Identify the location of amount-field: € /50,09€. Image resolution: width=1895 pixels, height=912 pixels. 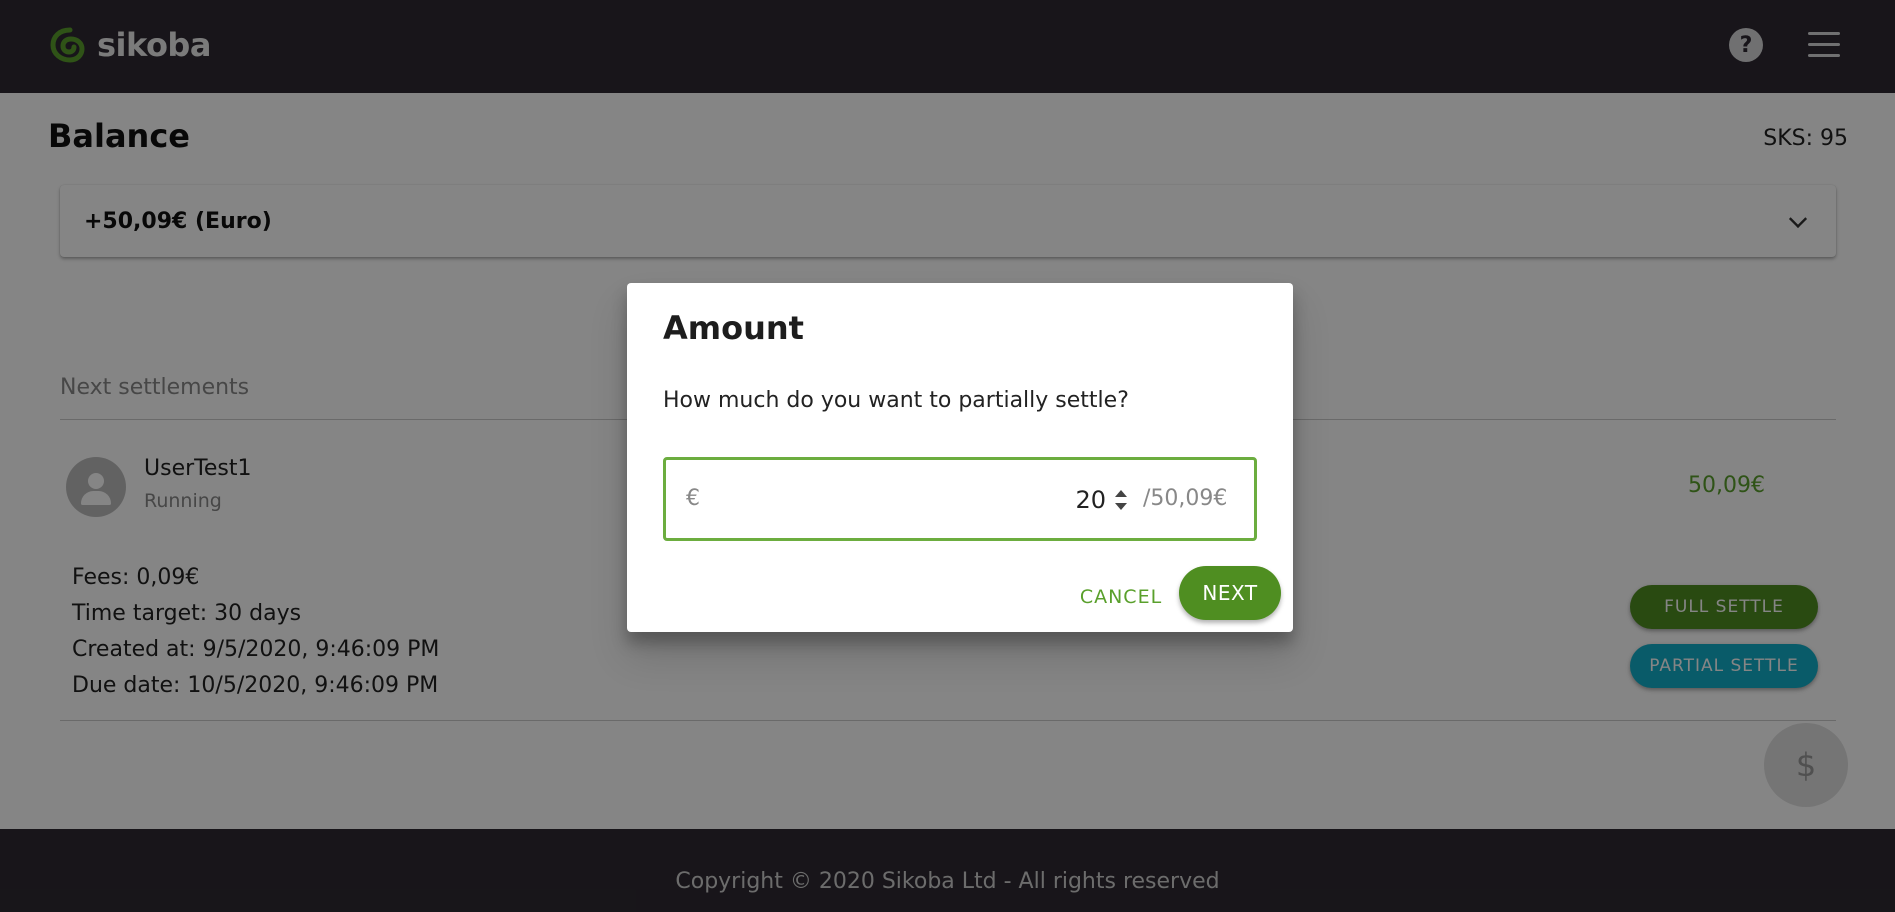
(960, 499).